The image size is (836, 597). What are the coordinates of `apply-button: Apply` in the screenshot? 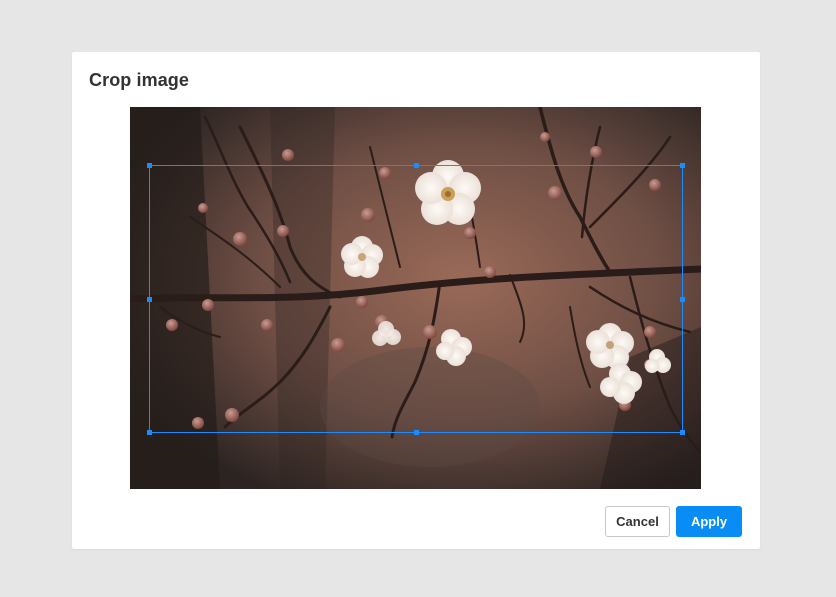 It's located at (709, 521).